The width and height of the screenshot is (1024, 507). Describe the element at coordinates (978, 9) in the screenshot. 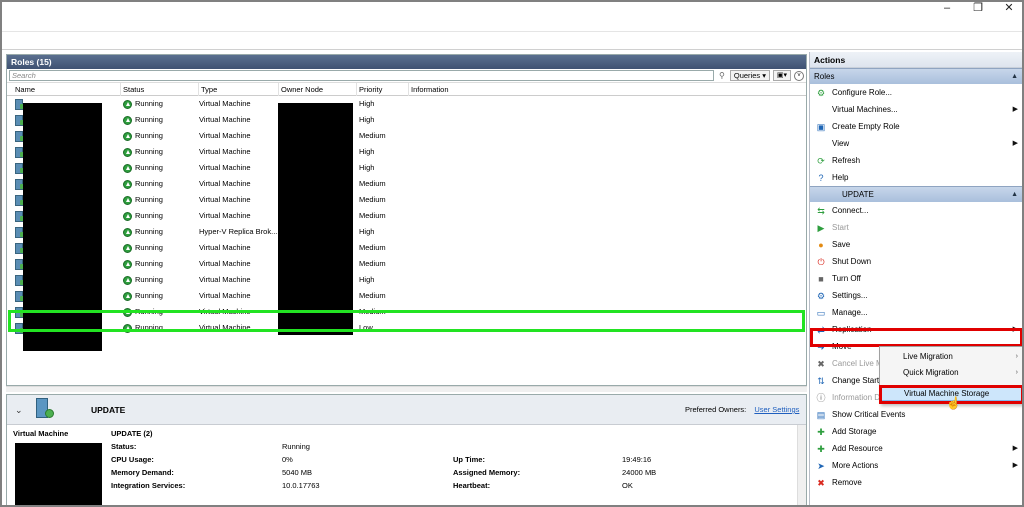

I see `restore-icon: ❐` at that location.